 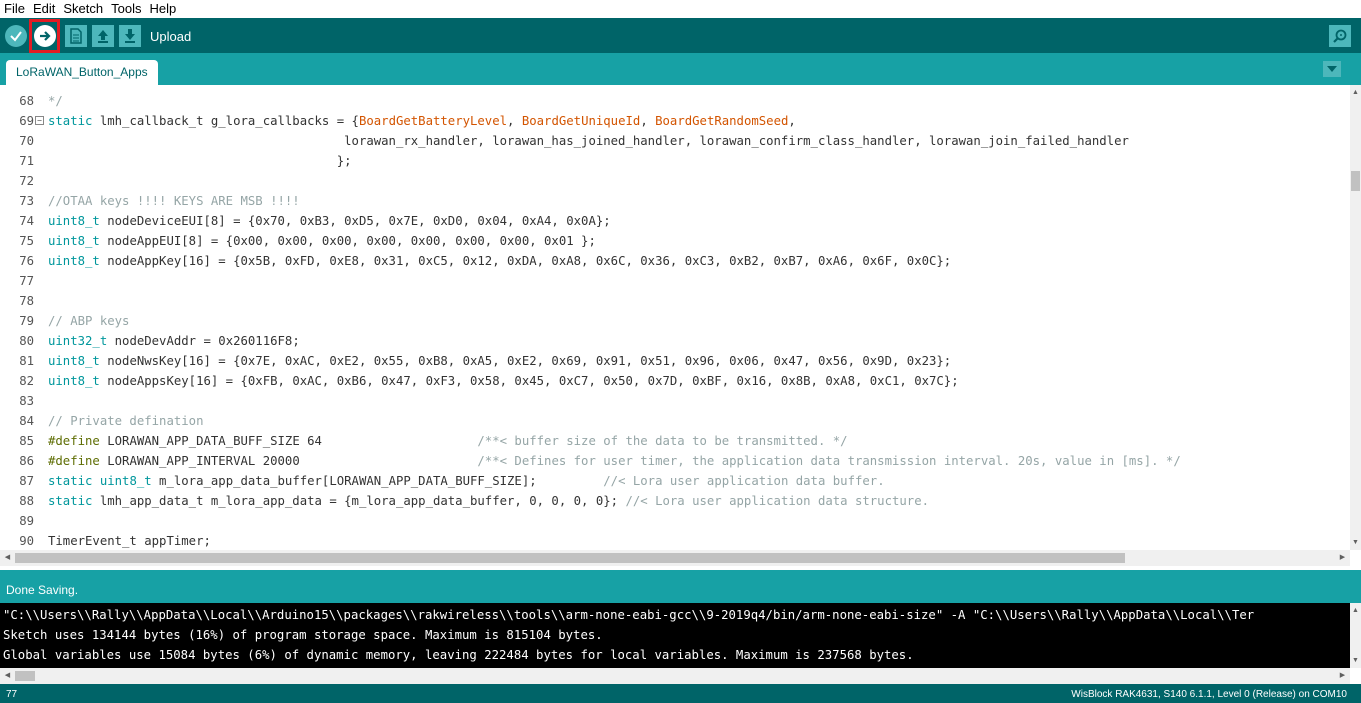 I want to click on code-token: //< Lora user application data buffer., so click(x=744, y=481).